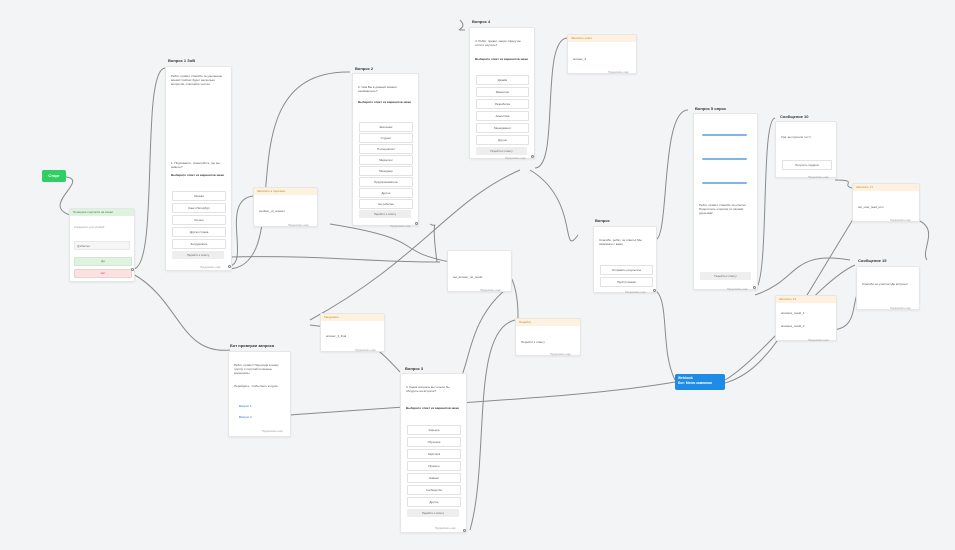 The width and height of the screenshot is (955, 550). Describe the element at coordinates (285, 207) in the screenshot. I see `node-save-variable: Записать в перемен. position_of_answer` at that location.